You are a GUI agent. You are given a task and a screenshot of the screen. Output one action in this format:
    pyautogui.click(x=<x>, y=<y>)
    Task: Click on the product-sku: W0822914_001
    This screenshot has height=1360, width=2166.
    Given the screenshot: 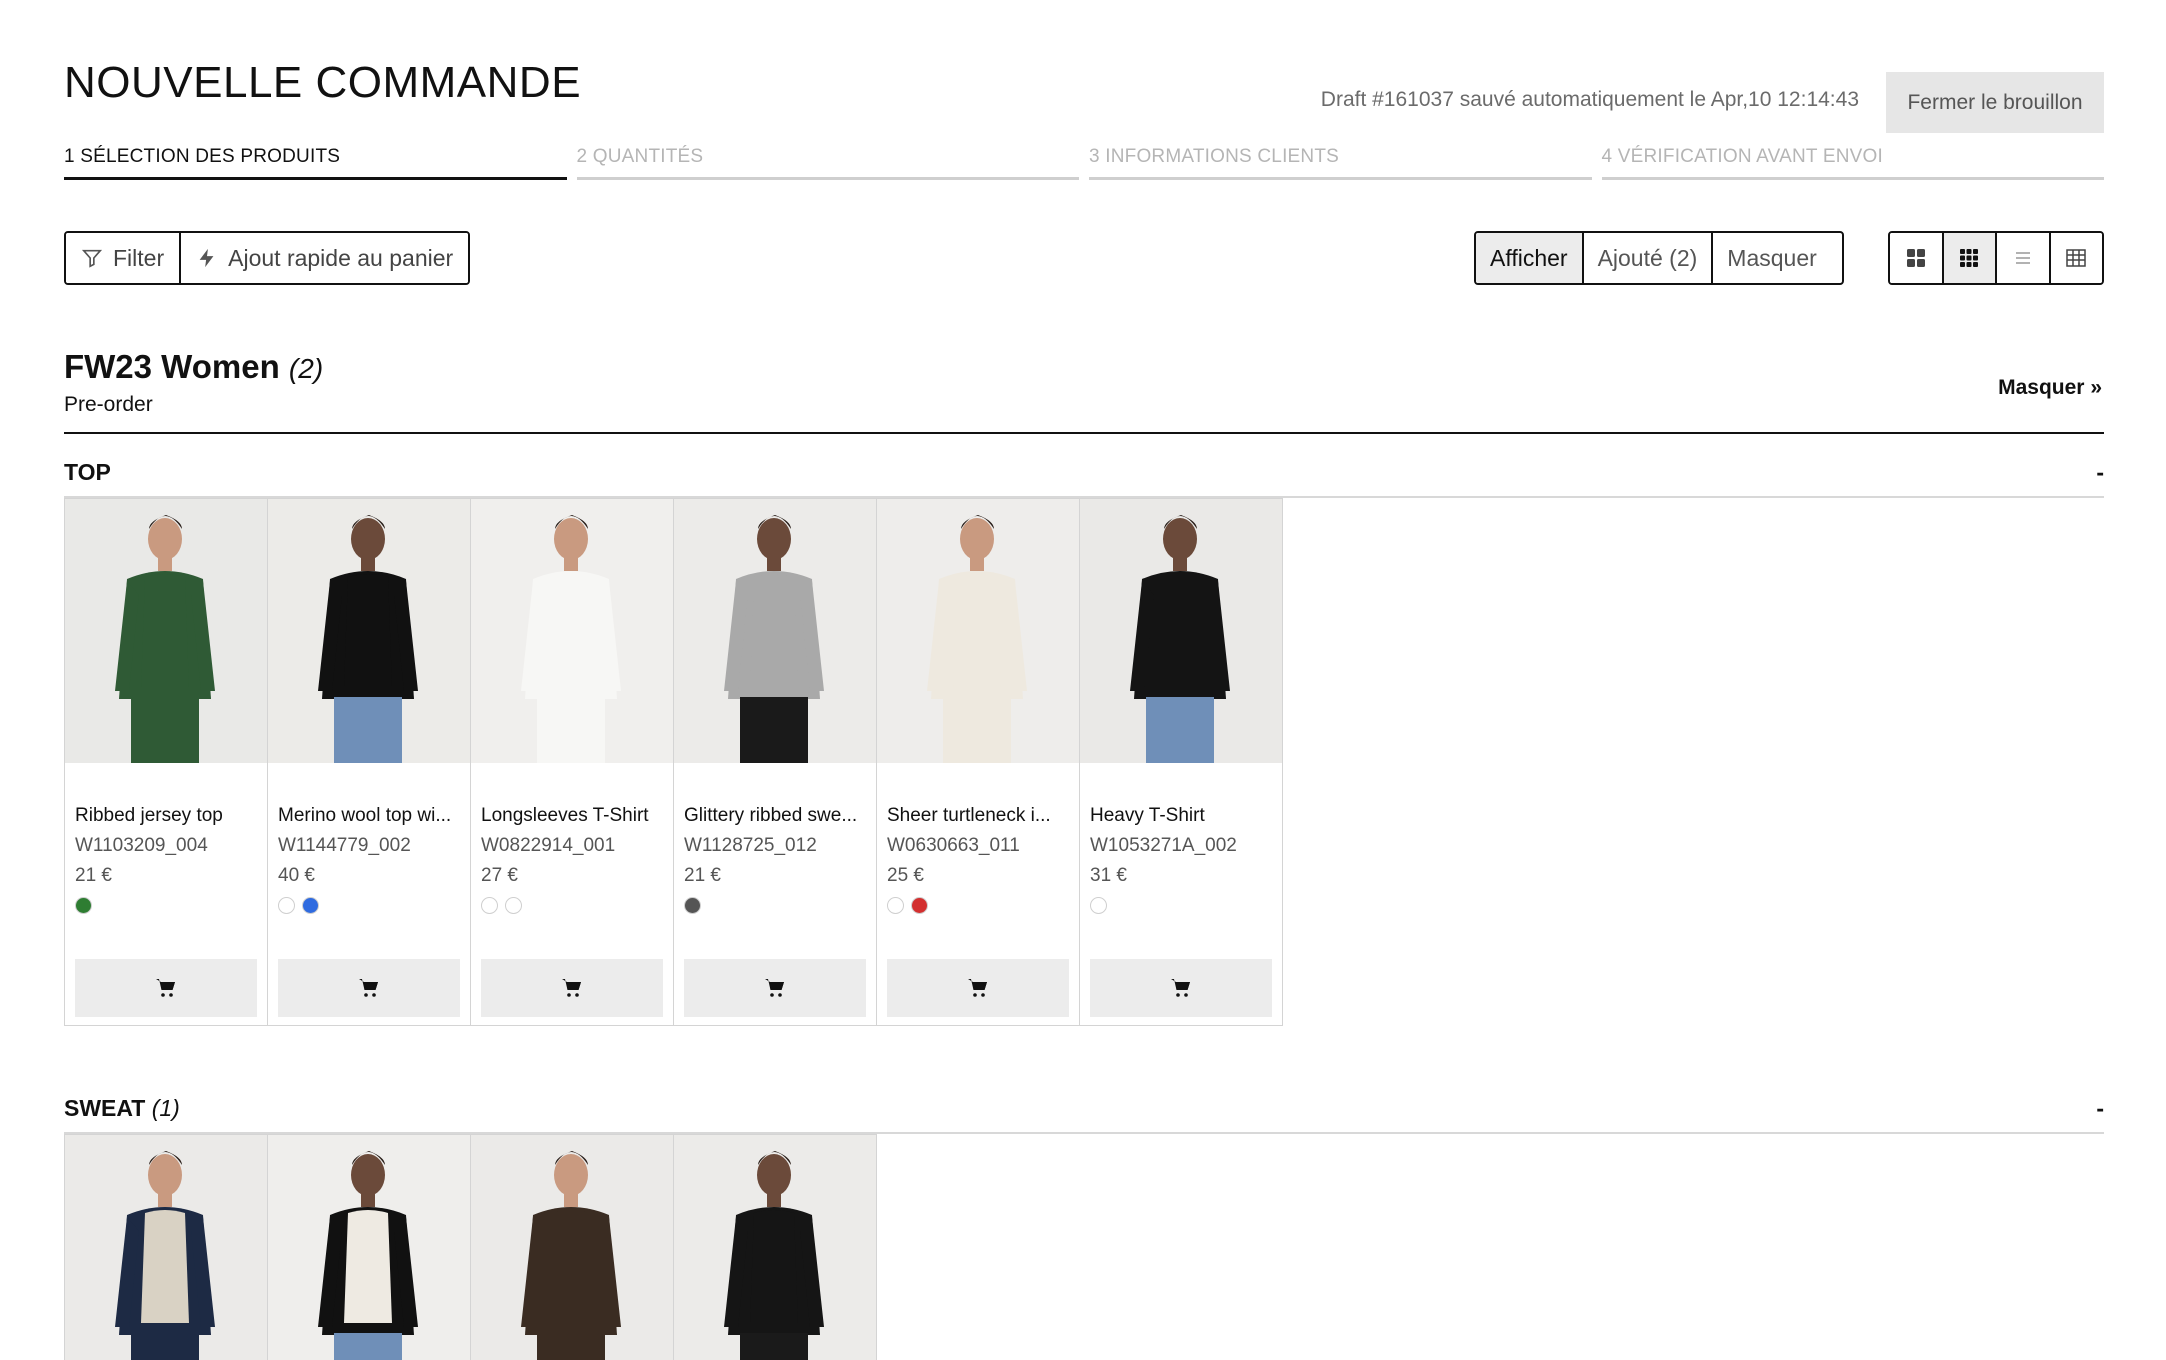 What is the action you would take?
    pyautogui.click(x=548, y=845)
    